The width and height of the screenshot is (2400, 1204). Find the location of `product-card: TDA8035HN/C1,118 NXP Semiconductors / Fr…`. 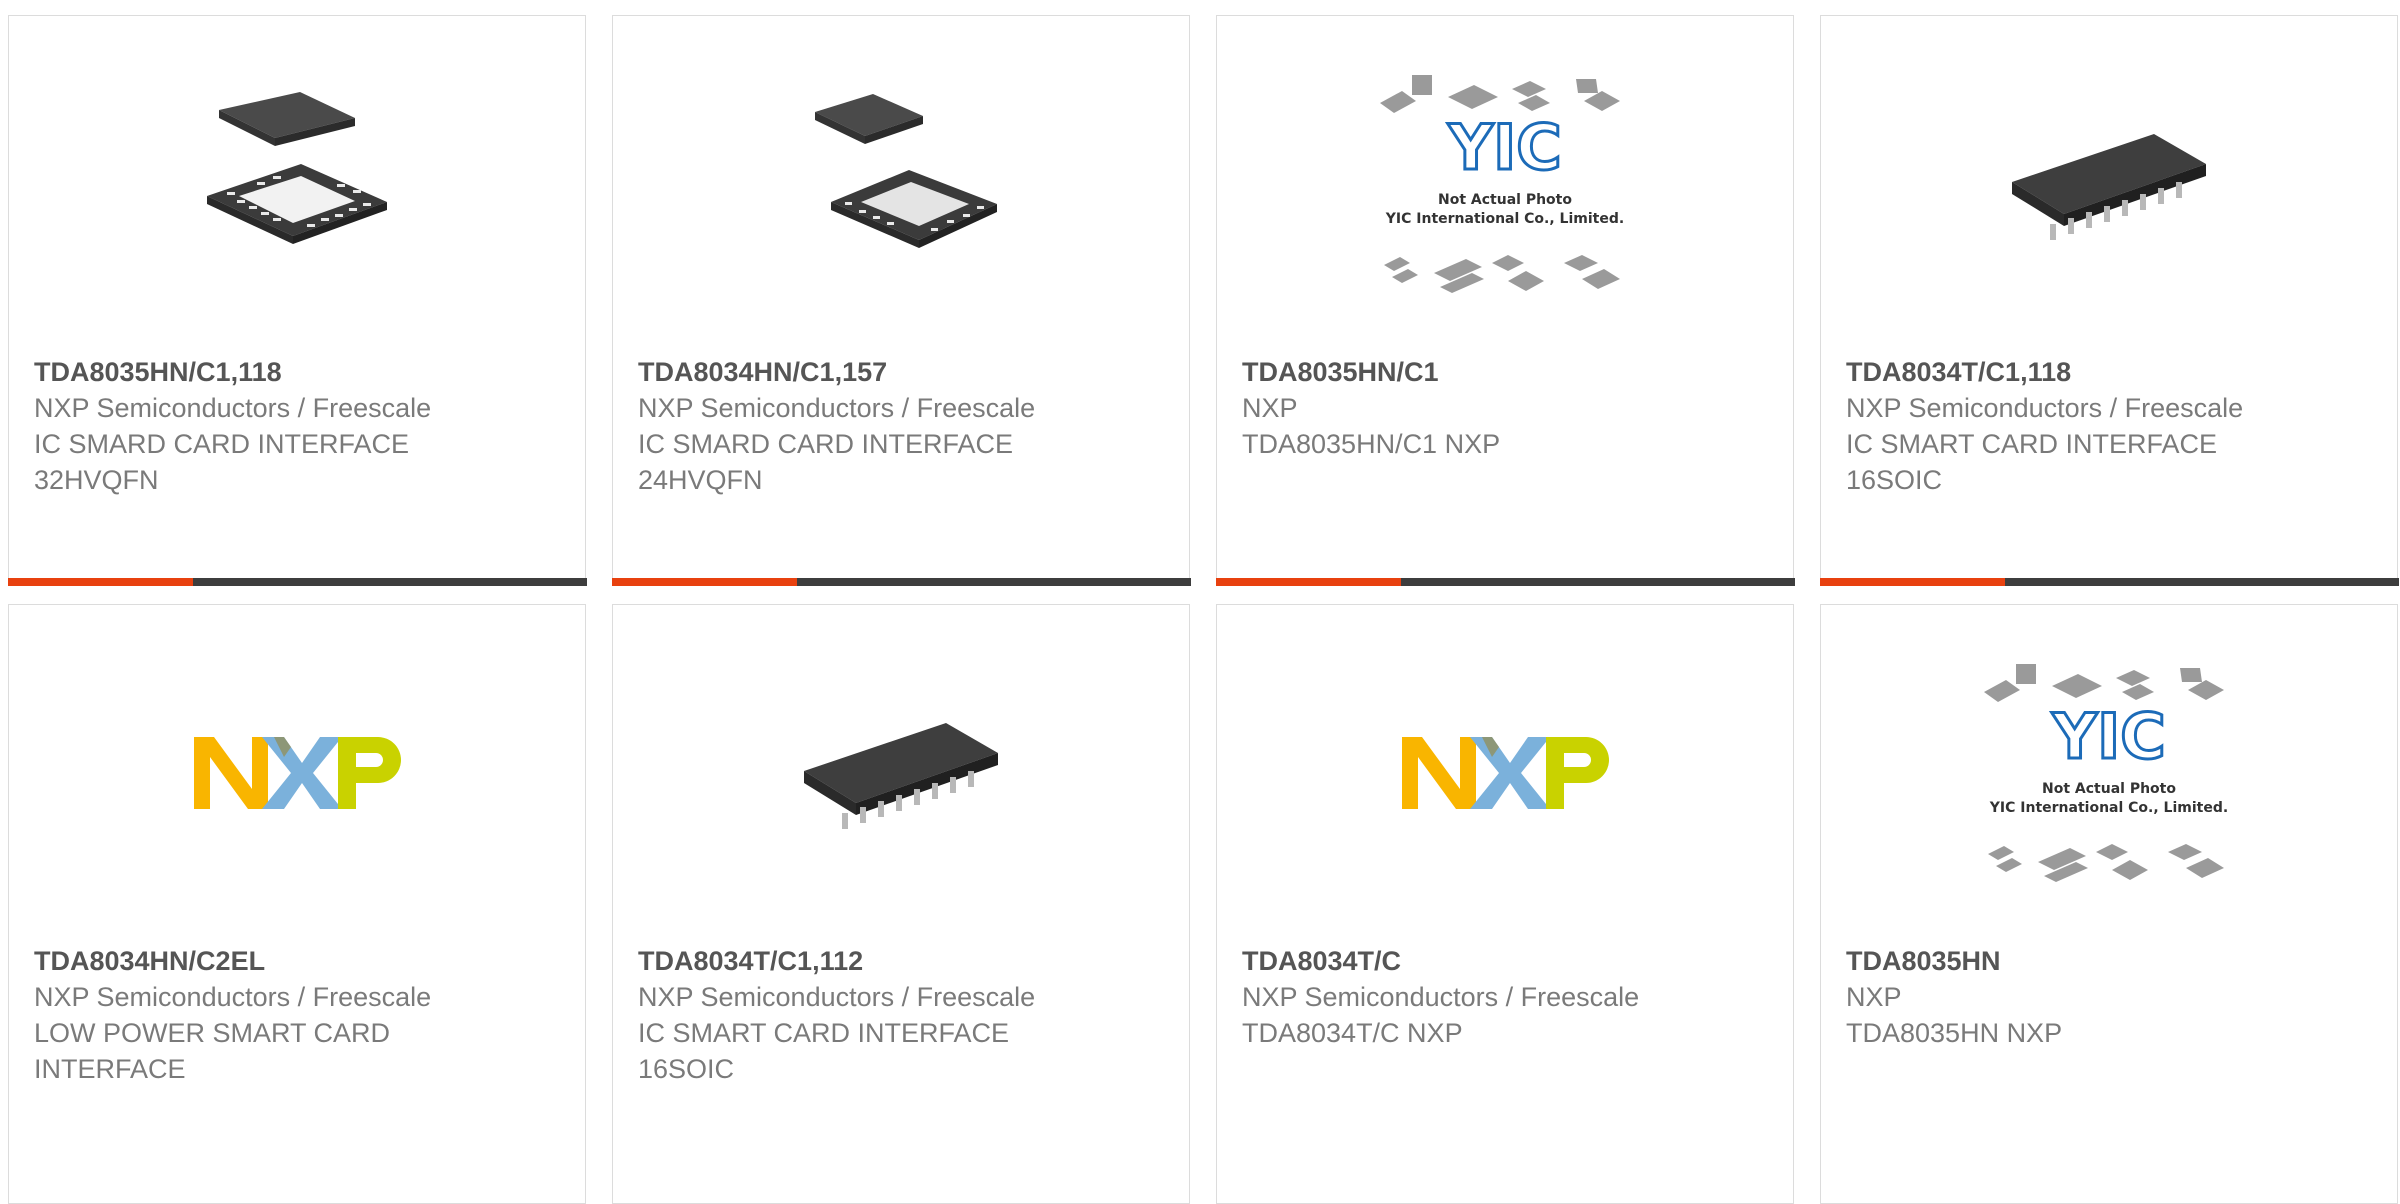

product-card: TDA8035HN/C1,118 NXP Semiconductors / Fr… is located at coordinates (297, 300).